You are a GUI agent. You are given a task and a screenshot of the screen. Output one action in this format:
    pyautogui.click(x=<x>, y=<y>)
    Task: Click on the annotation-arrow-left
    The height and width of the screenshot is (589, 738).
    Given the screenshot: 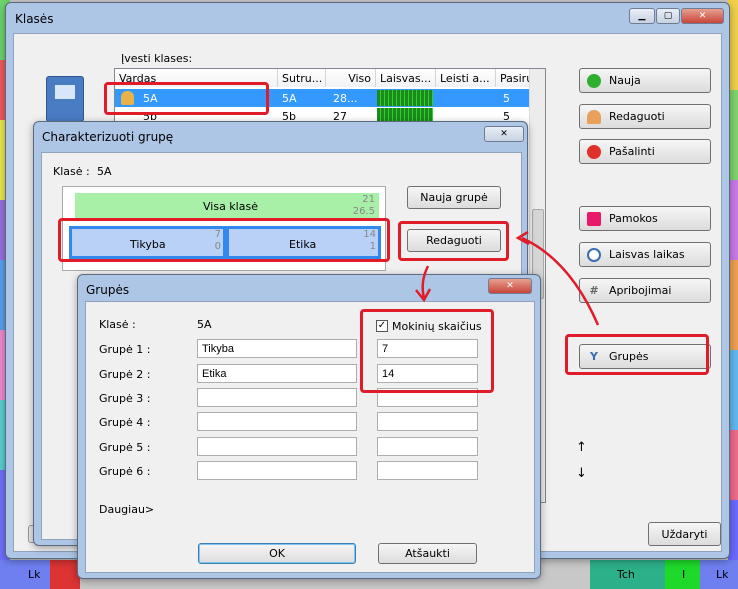 What is the action you would take?
    pyautogui.click(x=560, y=281)
    